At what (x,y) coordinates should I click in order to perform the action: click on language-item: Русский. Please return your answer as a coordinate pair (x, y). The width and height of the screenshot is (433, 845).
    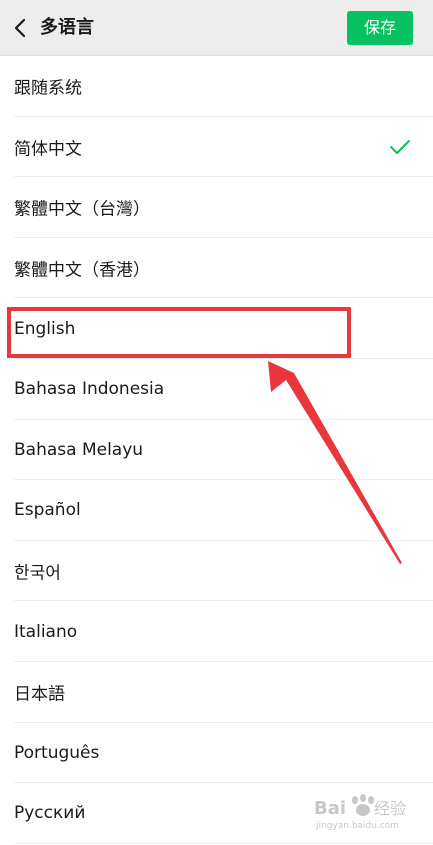
    Looking at the image, I should click on (216, 813).